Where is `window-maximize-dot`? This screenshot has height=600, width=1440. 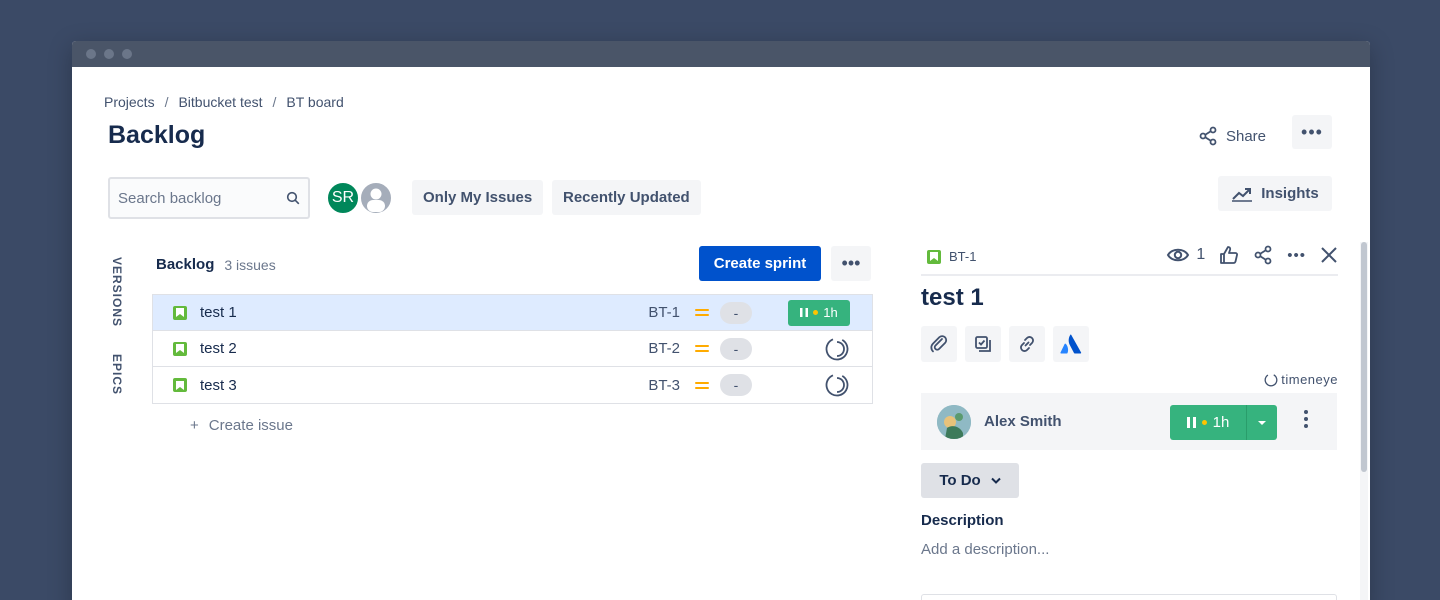
window-maximize-dot is located at coordinates (127, 54).